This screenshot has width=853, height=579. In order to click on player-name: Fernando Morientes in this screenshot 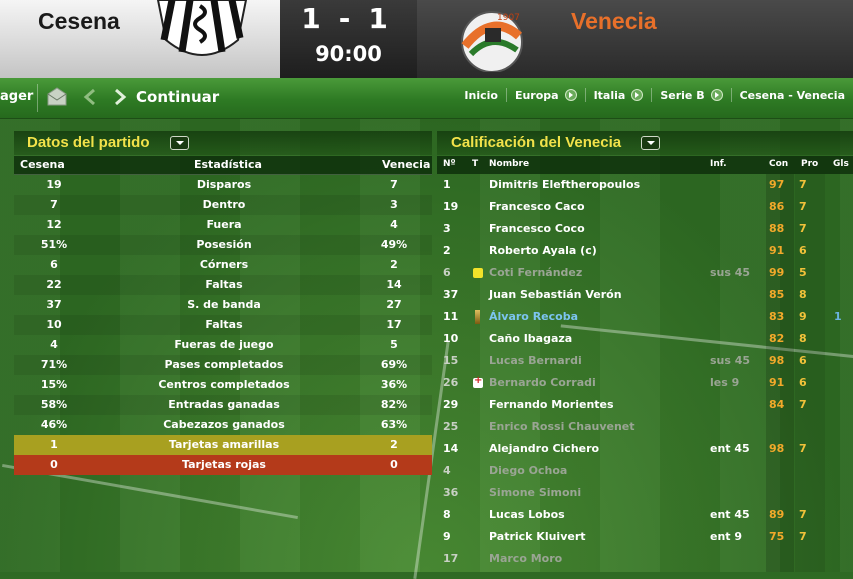, I will do `click(551, 404)`.